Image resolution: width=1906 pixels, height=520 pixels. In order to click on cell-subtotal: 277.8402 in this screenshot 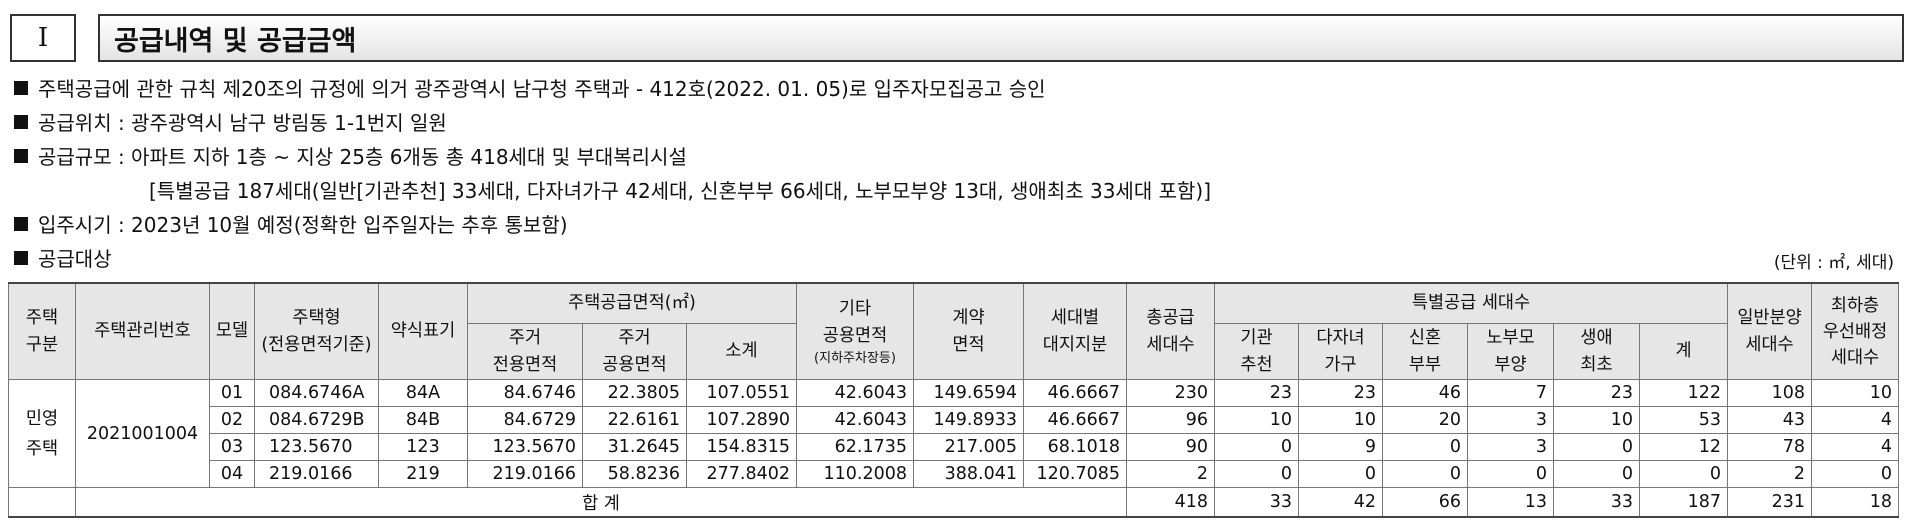, I will do `click(741, 474)`.